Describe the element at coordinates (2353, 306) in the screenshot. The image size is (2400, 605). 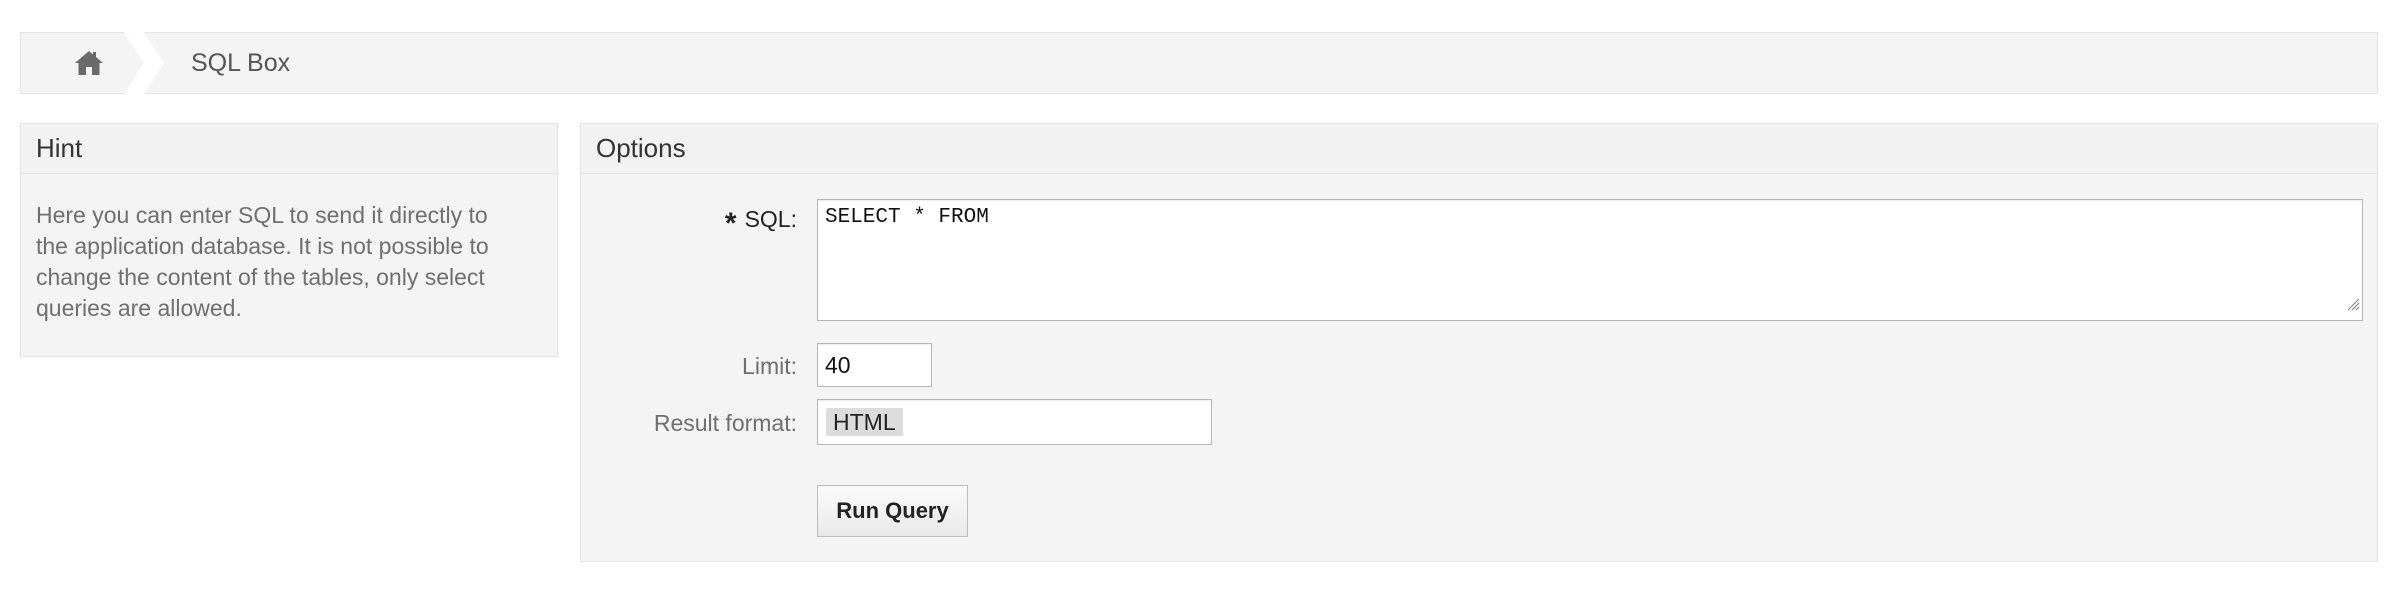
I see `resize-grip-icon` at that location.